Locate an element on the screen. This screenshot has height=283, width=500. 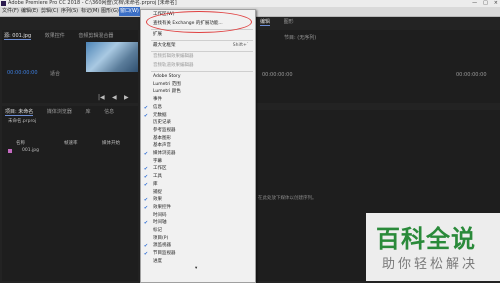
menu-scroll-down-icon: ▾ is located at coordinates (196, 269).